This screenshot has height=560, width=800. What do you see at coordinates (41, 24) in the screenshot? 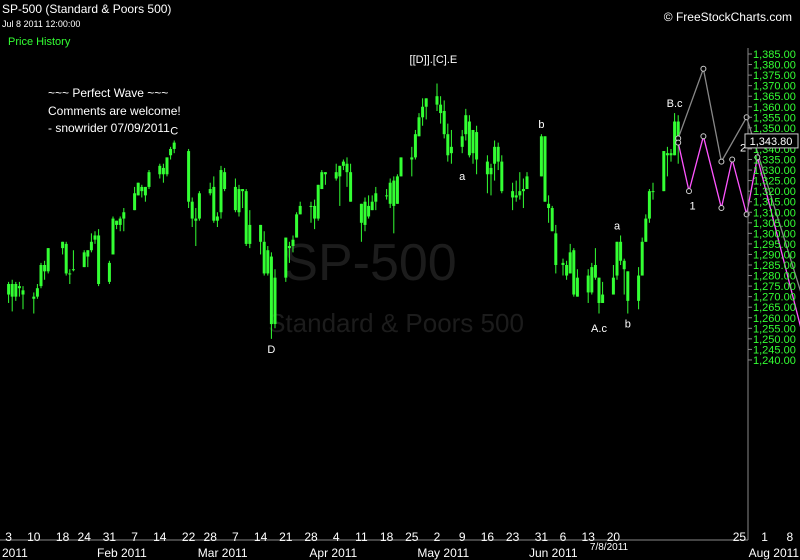
I see `chart-datetime: Jul 8 2011 12:00:00` at bounding box center [41, 24].